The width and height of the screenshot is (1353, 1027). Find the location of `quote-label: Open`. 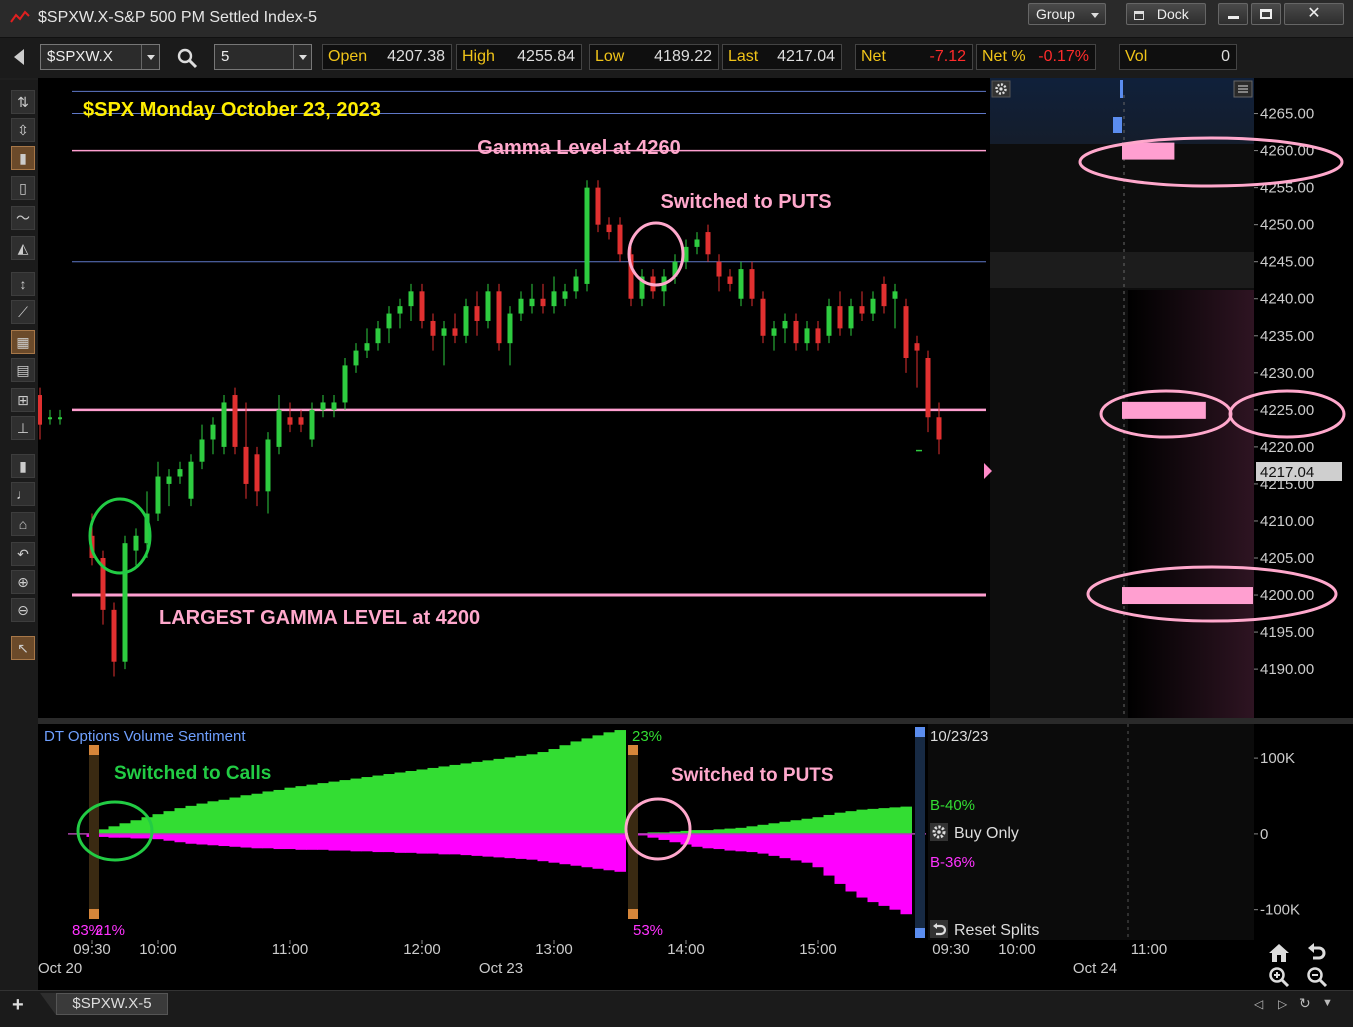

quote-label: Open is located at coordinates (348, 56).